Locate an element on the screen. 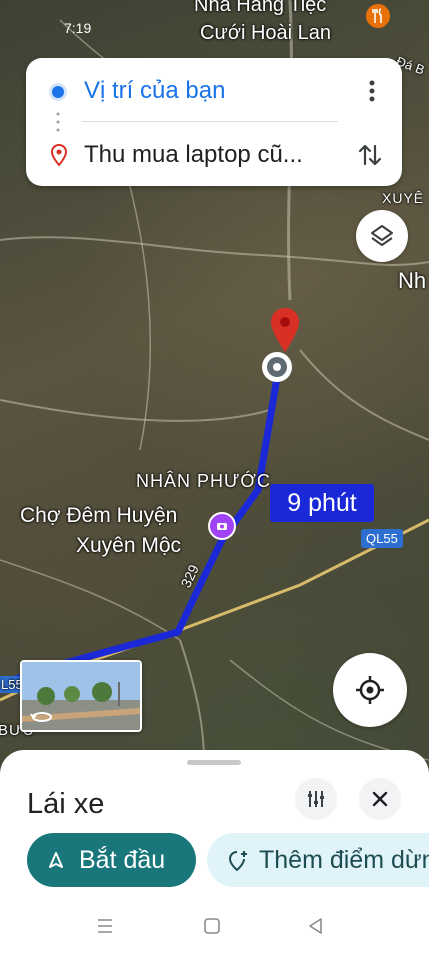  restaurant-icon is located at coordinates (378, 16).